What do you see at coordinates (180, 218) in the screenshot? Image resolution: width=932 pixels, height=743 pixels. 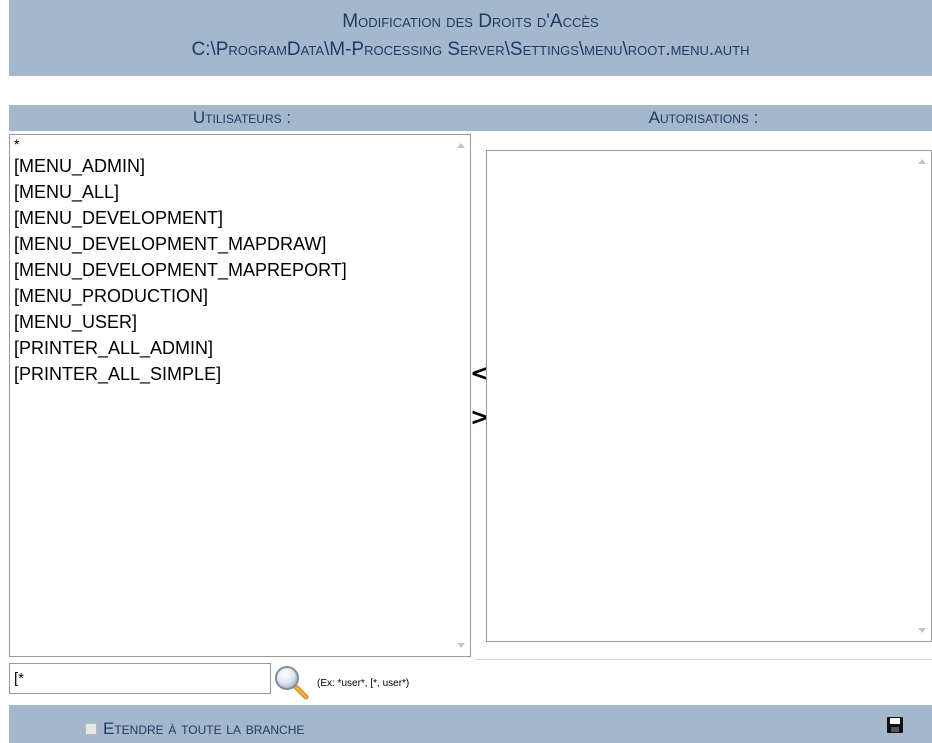 I see `list-item: [MENU_DEVELOPMENT]` at bounding box center [180, 218].